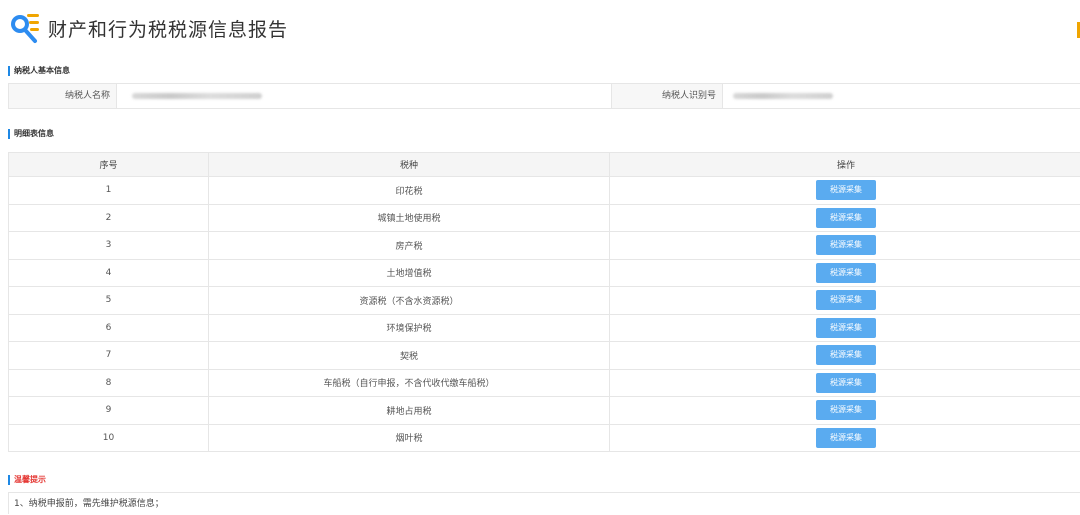 The height and width of the screenshot is (515, 1080). I want to click on row-number: 2, so click(108, 217).